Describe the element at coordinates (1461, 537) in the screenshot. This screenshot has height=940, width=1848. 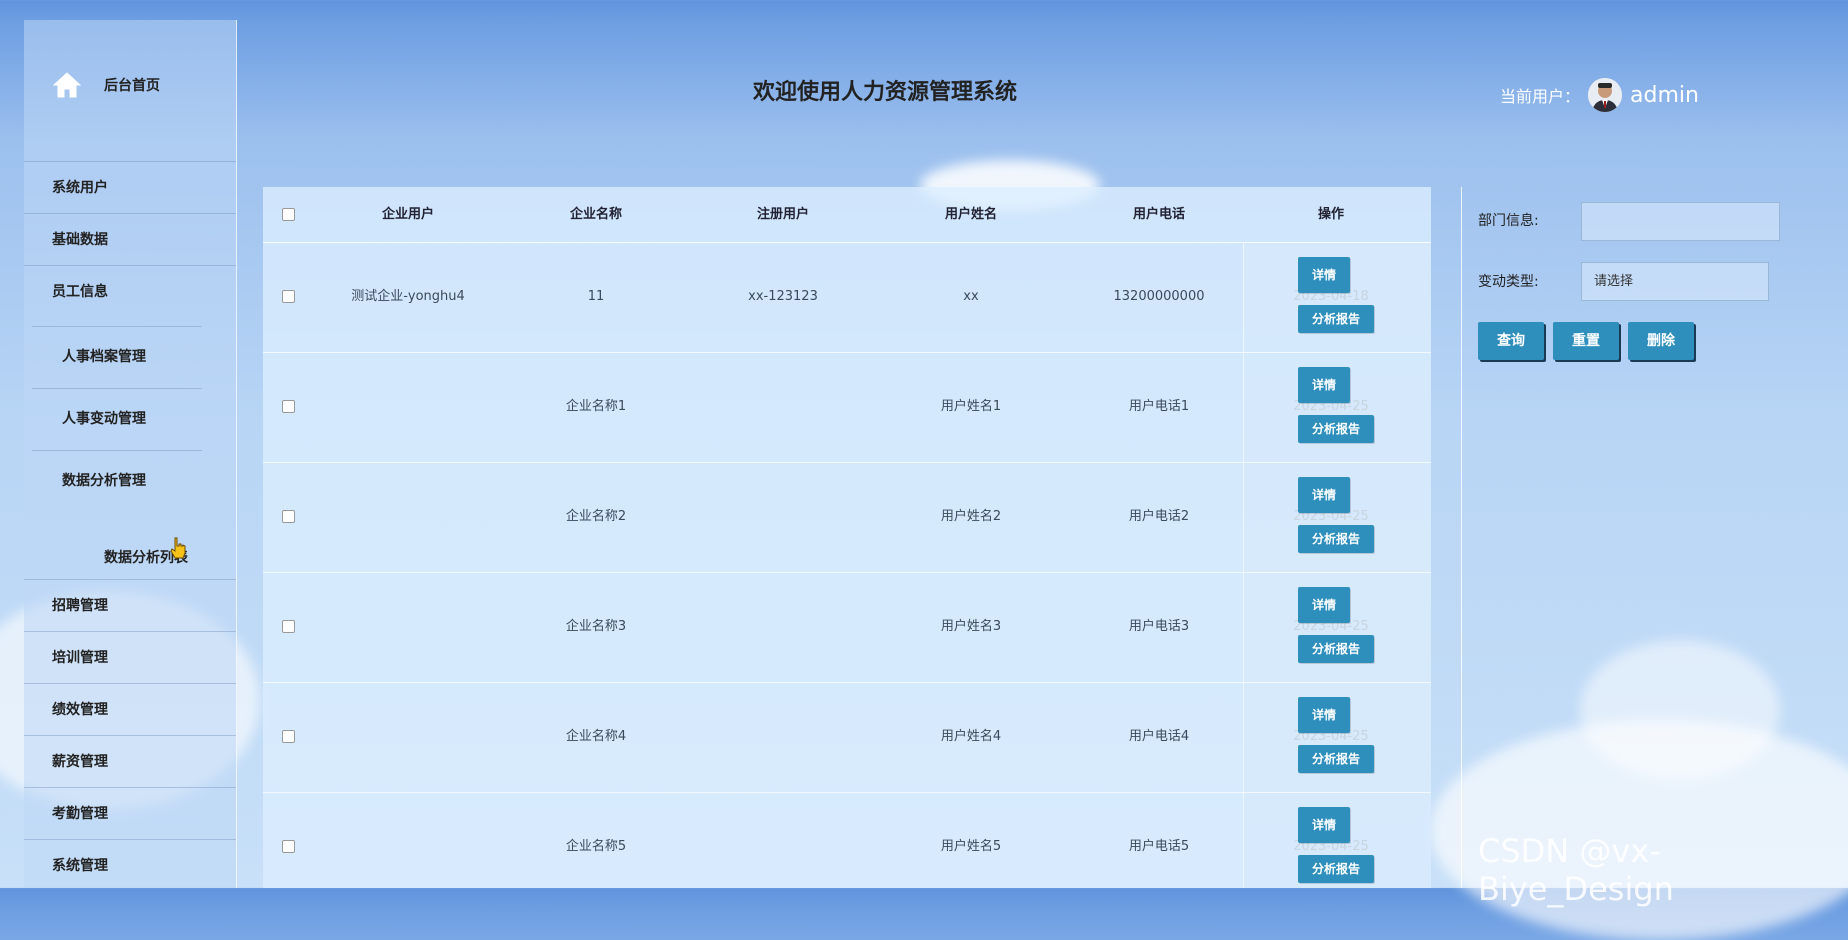
I see `divider` at that location.